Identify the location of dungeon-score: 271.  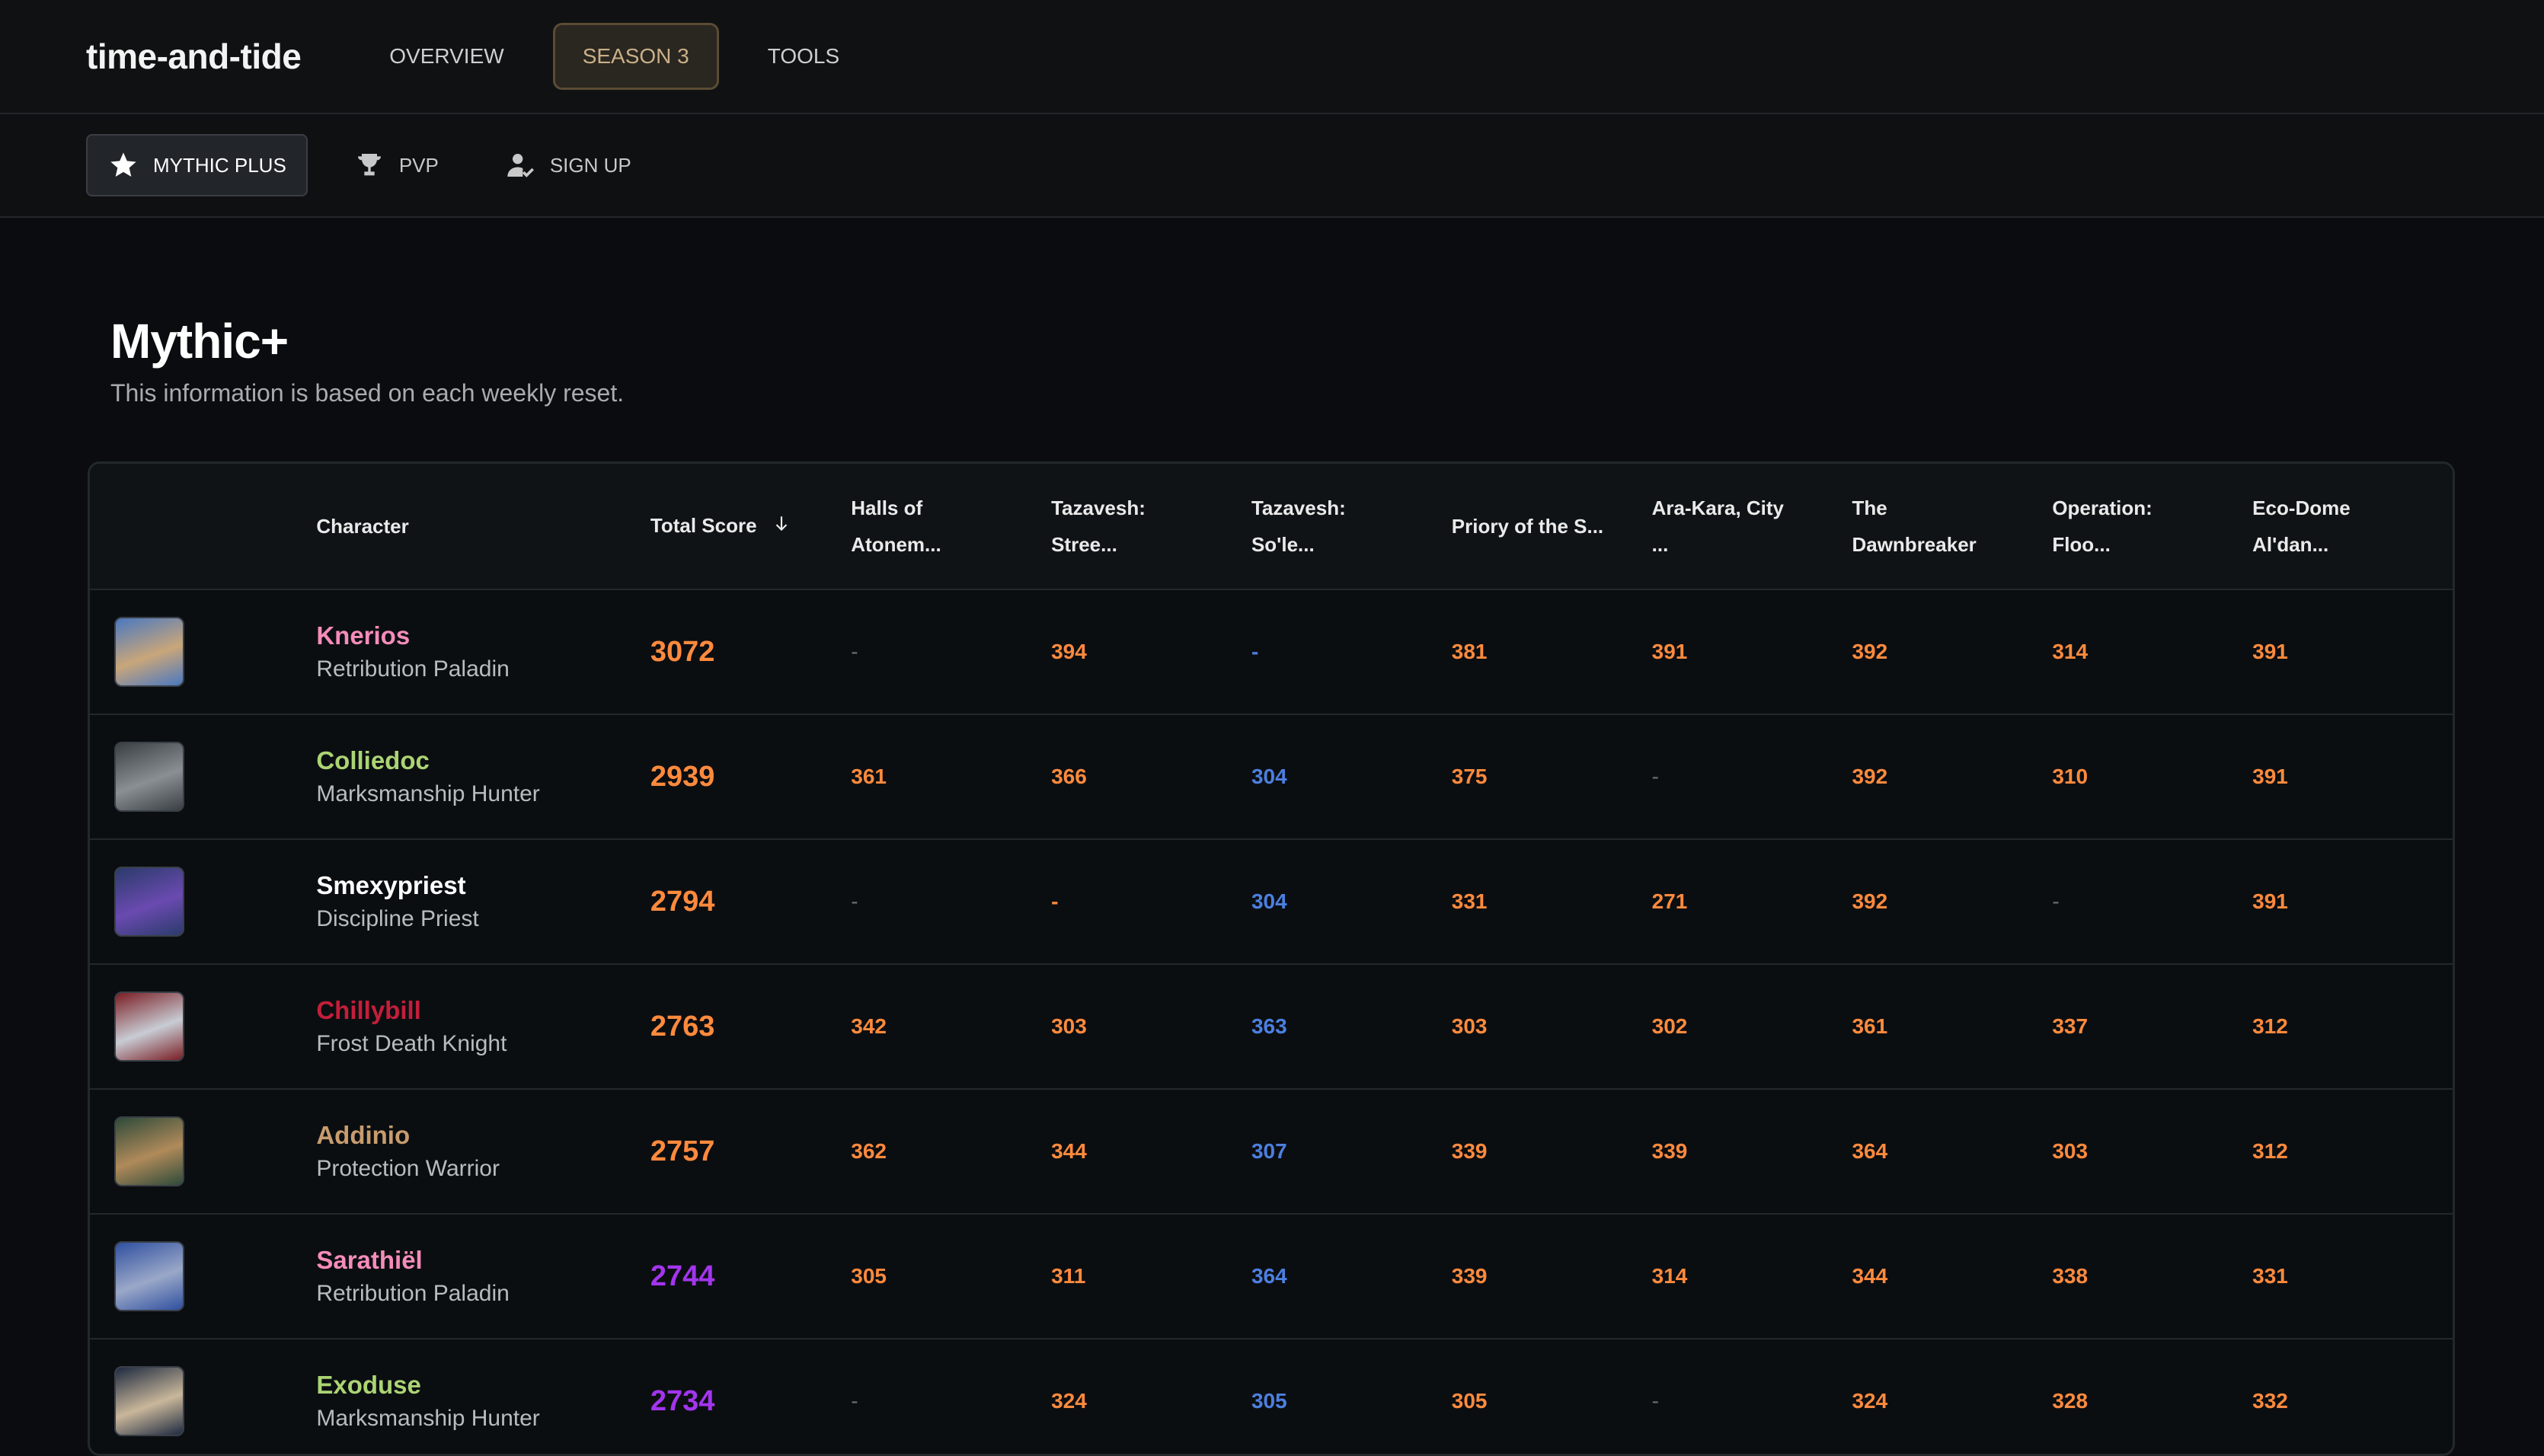
(1669, 901).